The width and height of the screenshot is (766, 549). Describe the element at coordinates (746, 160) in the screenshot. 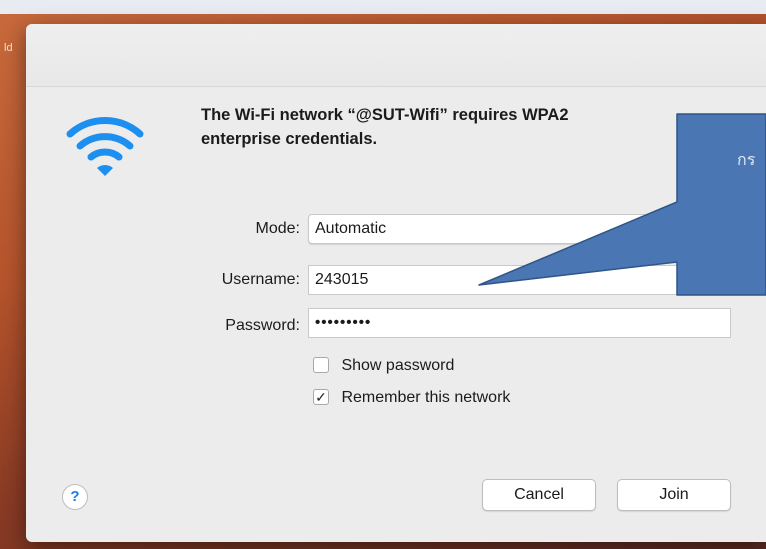

I see `callout-text: กร` at that location.